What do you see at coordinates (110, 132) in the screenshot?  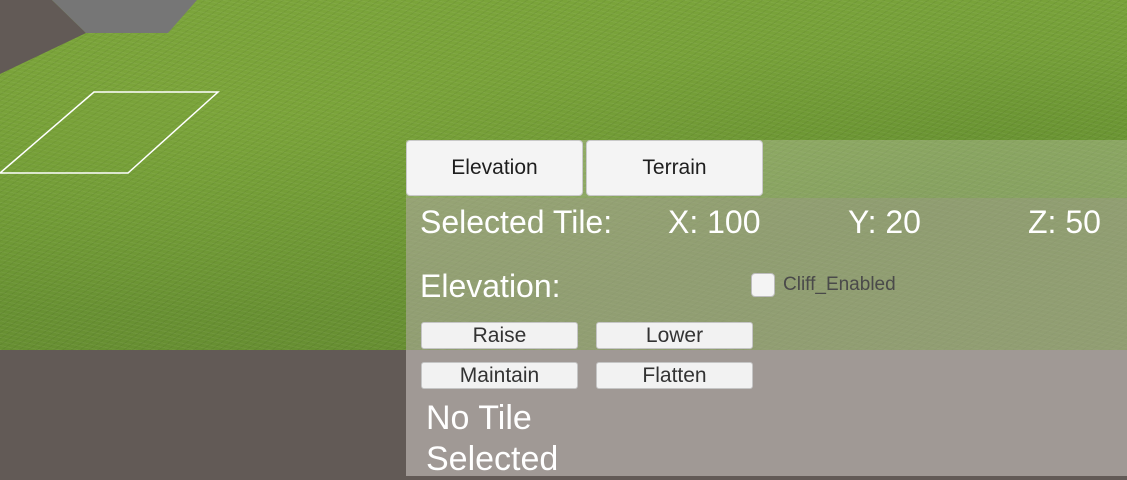 I see `tile-selection-outline` at bounding box center [110, 132].